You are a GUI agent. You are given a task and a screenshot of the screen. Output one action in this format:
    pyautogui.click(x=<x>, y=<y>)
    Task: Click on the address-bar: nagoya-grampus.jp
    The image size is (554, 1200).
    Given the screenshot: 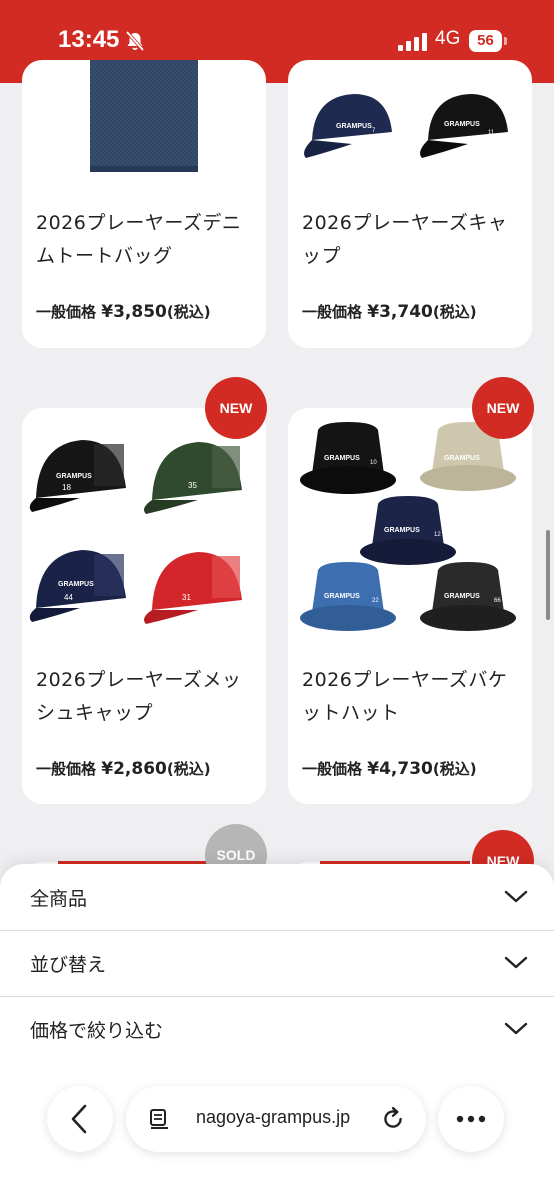 What is the action you would take?
    pyautogui.click(x=276, y=1119)
    